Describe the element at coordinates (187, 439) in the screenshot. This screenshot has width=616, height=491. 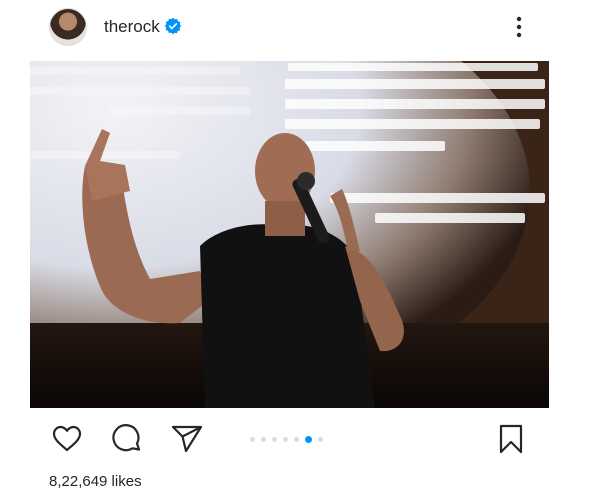
I see `share-icon` at that location.